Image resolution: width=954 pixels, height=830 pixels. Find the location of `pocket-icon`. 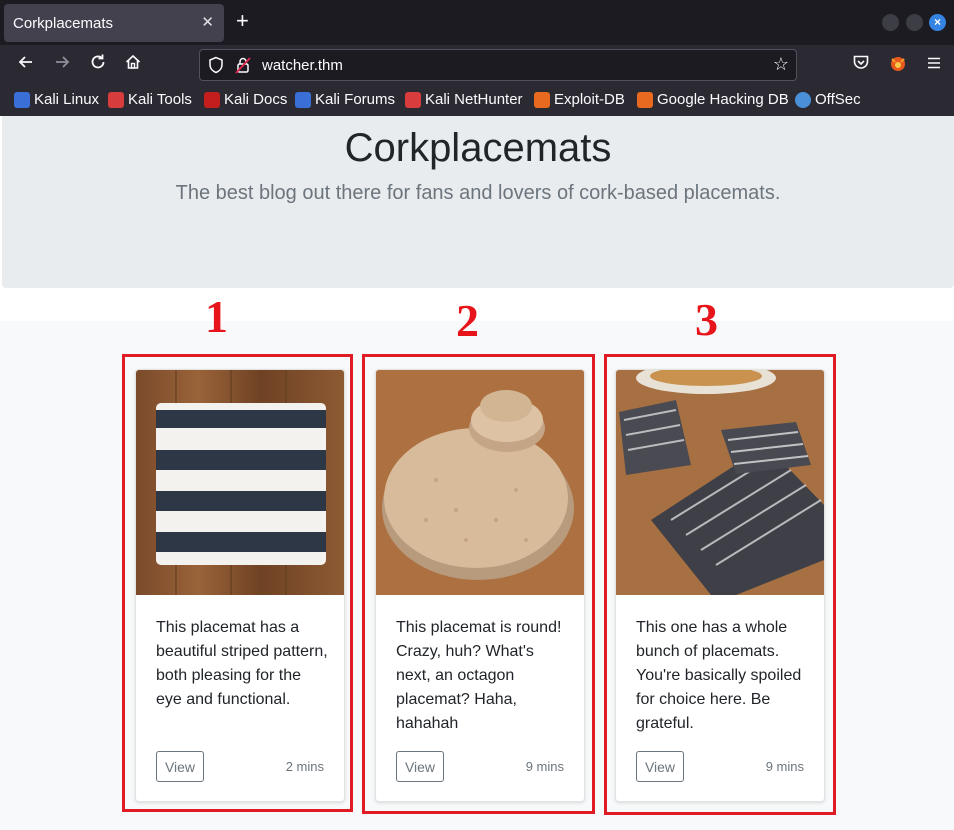

pocket-icon is located at coordinates (861, 65).